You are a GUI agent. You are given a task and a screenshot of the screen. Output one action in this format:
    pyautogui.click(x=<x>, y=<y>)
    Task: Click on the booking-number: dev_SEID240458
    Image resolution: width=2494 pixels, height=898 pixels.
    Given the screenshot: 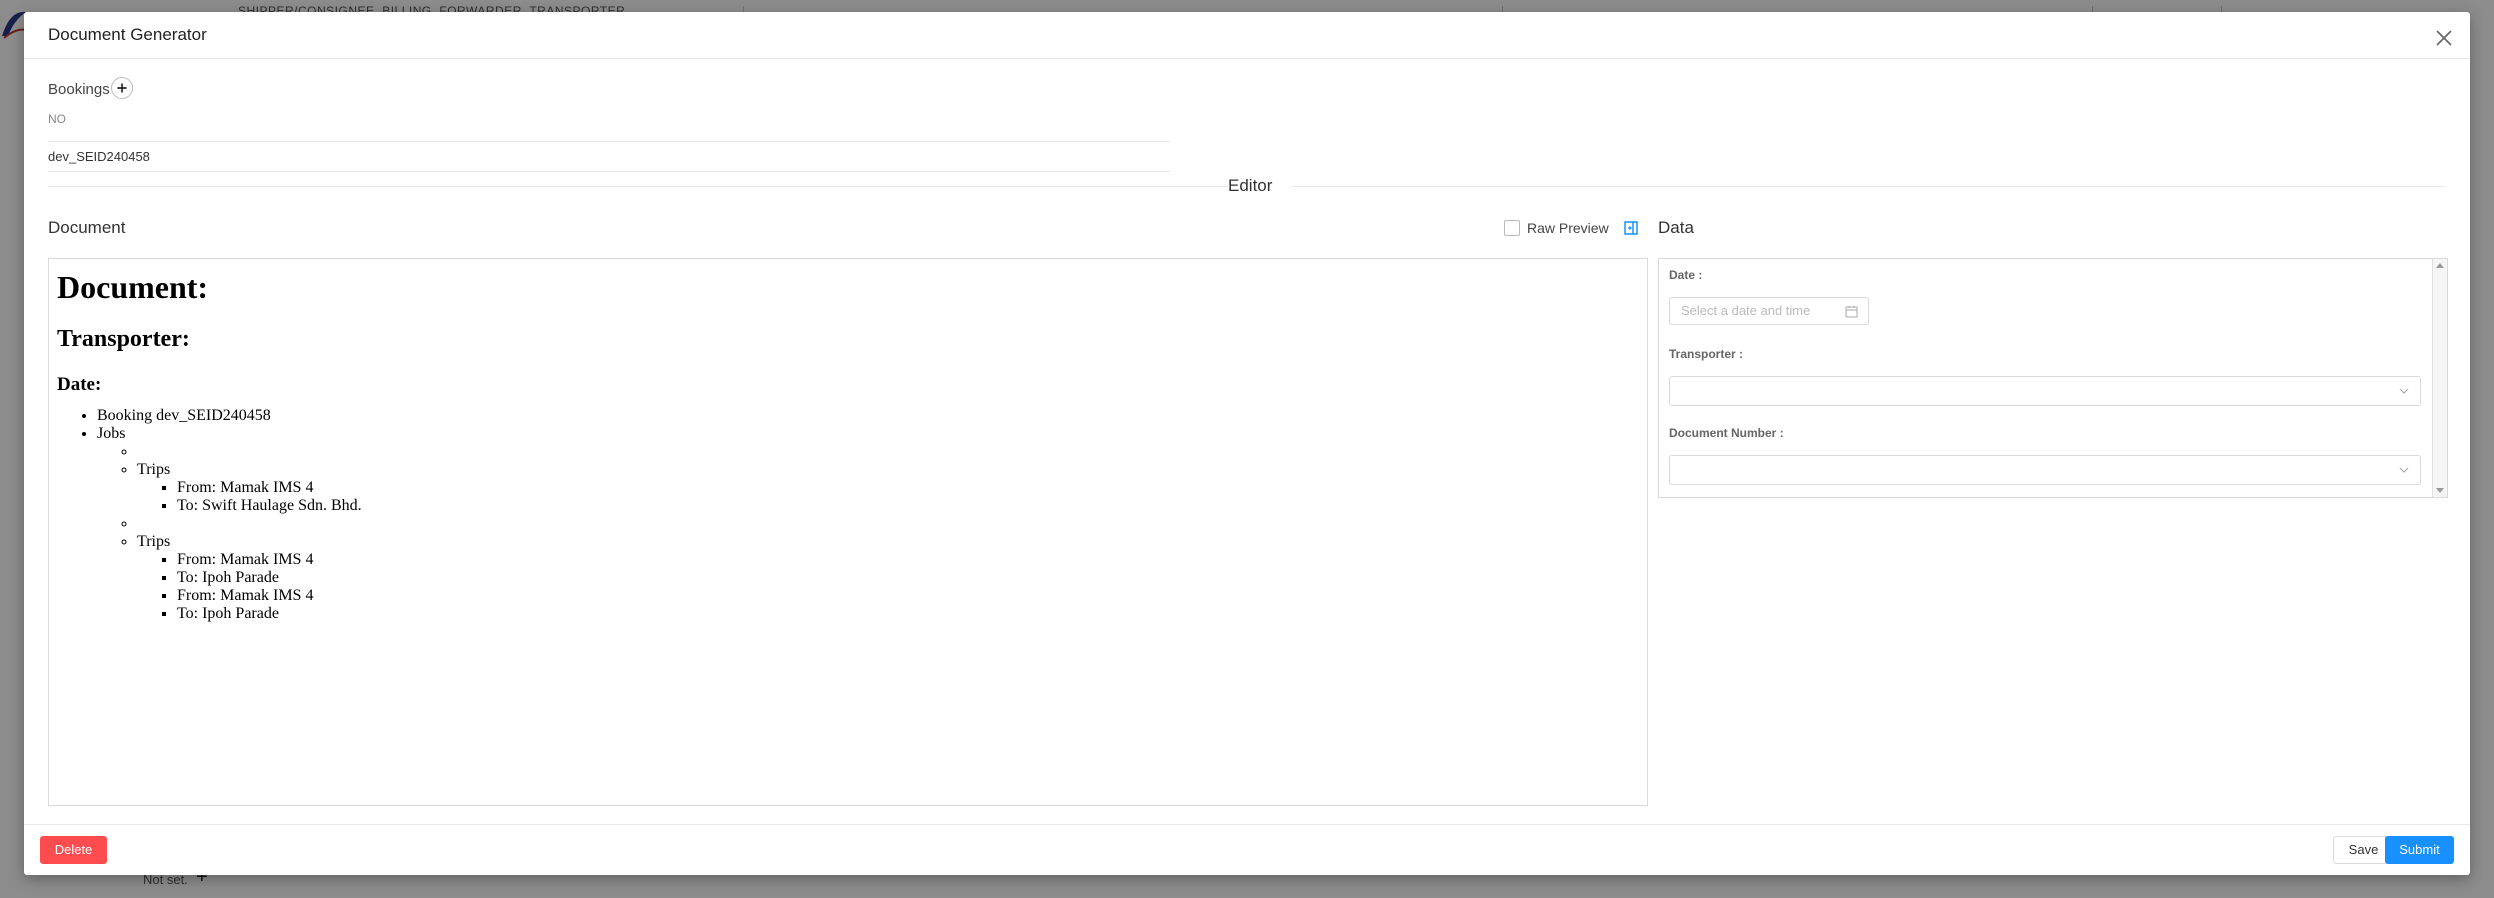 What is the action you would take?
    pyautogui.click(x=99, y=156)
    